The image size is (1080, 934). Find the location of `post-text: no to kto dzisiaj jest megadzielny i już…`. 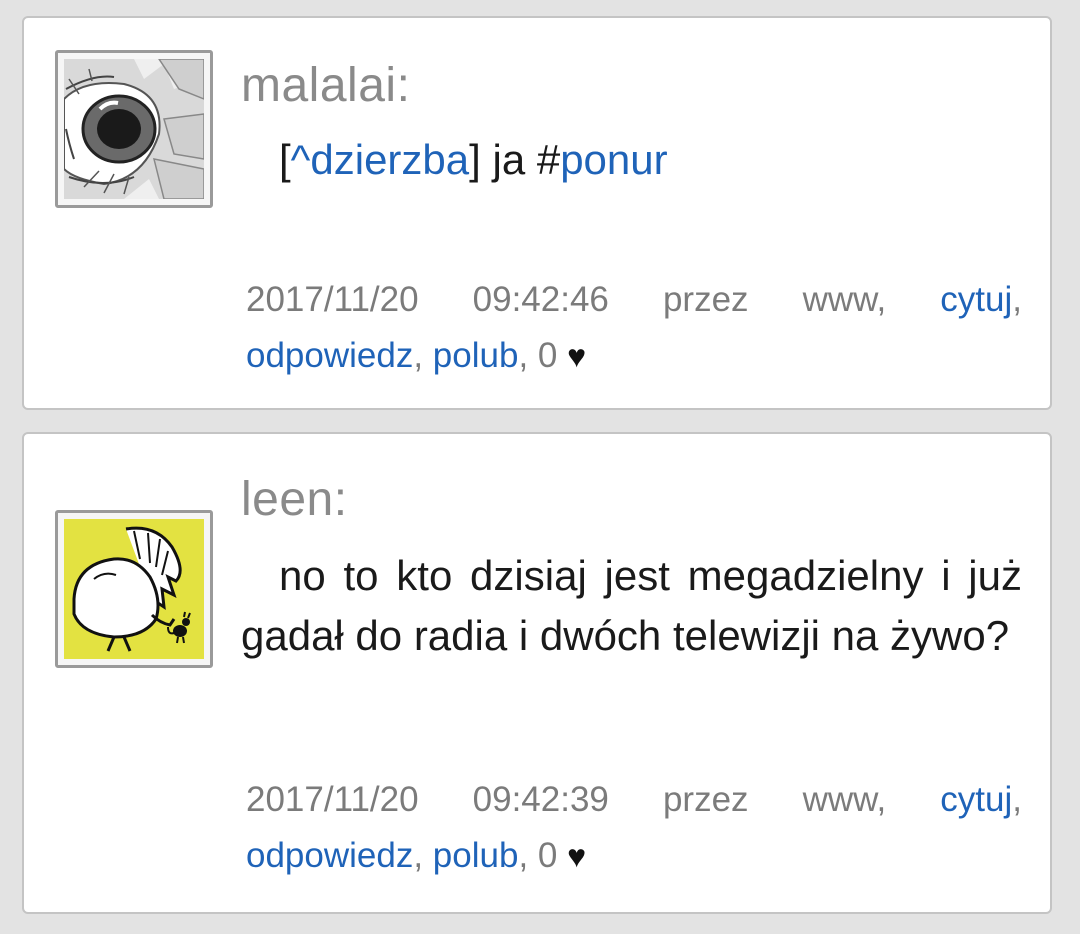

post-text: no to kto dzisiaj jest megadzielny i już… is located at coordinates (631, 605).